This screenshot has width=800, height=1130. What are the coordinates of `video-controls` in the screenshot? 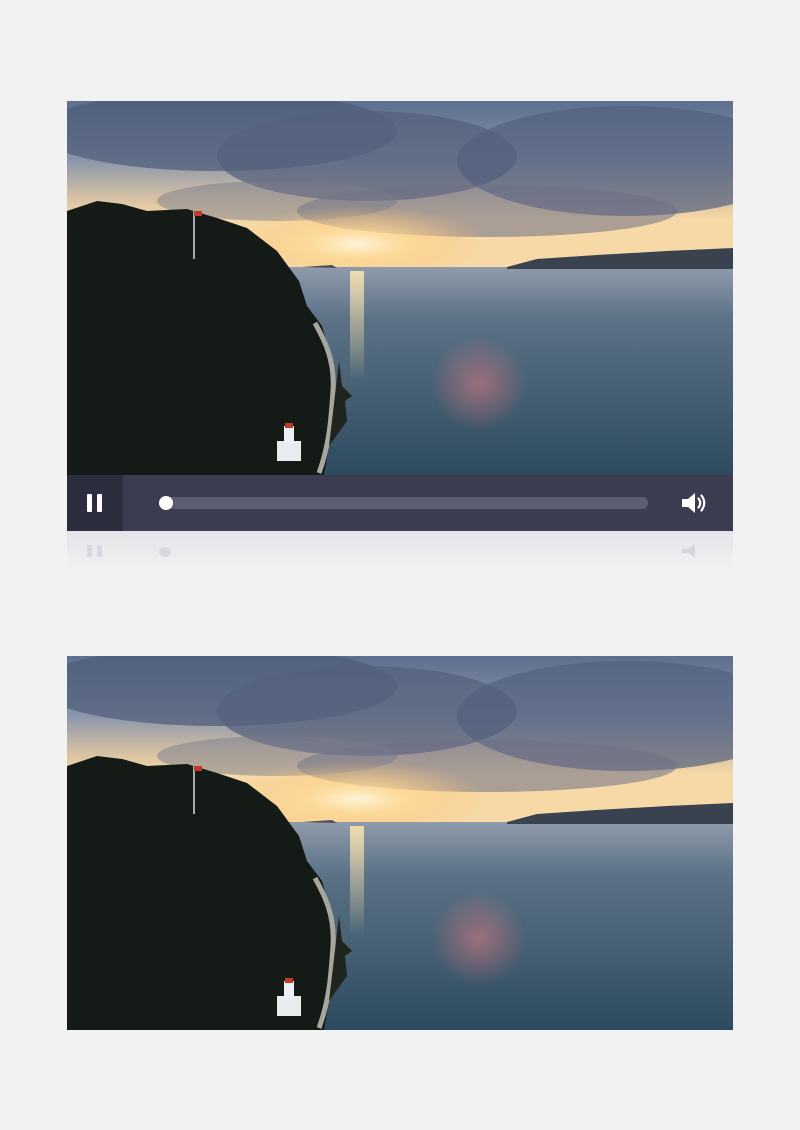 It's located at (400, 503).